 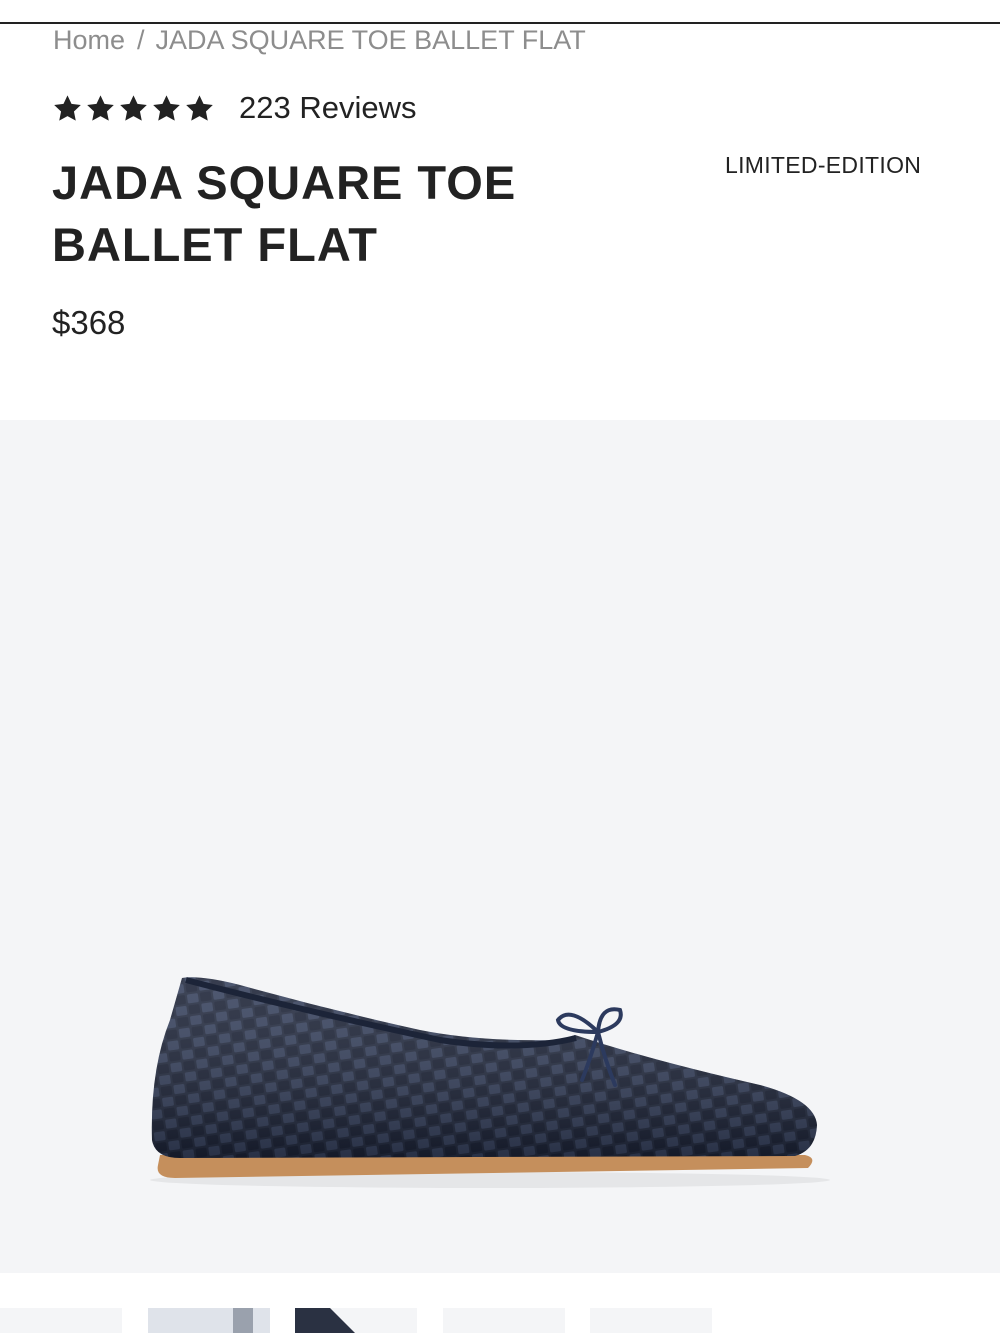 I want to click on breadcrumb: Home / JADA SQUARE TOE BALLET FLAT, so click(x=319, y=40).